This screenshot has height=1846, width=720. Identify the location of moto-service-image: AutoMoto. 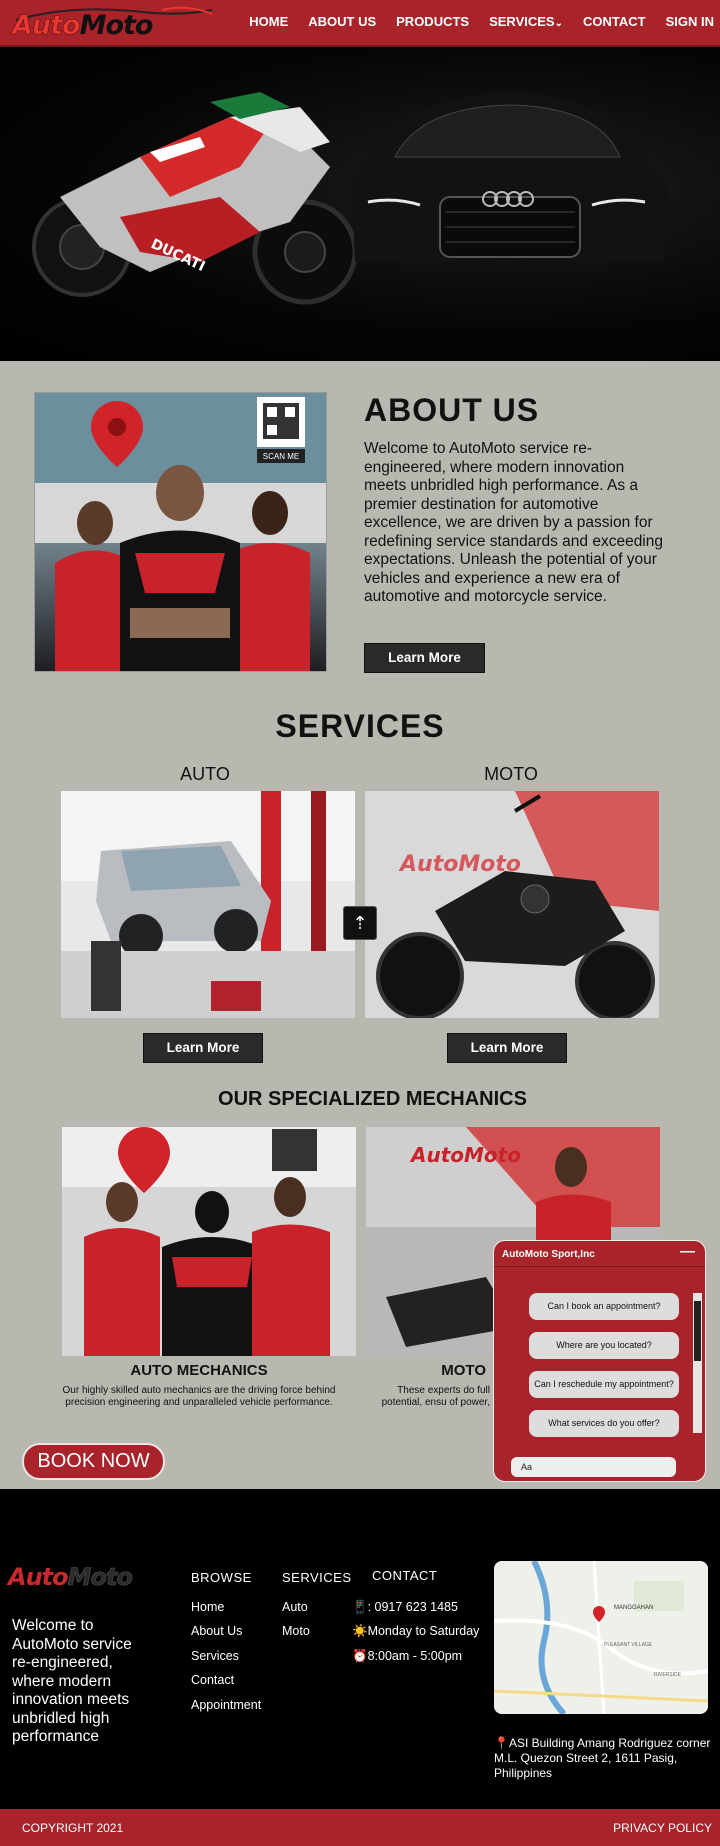
(512, 904).